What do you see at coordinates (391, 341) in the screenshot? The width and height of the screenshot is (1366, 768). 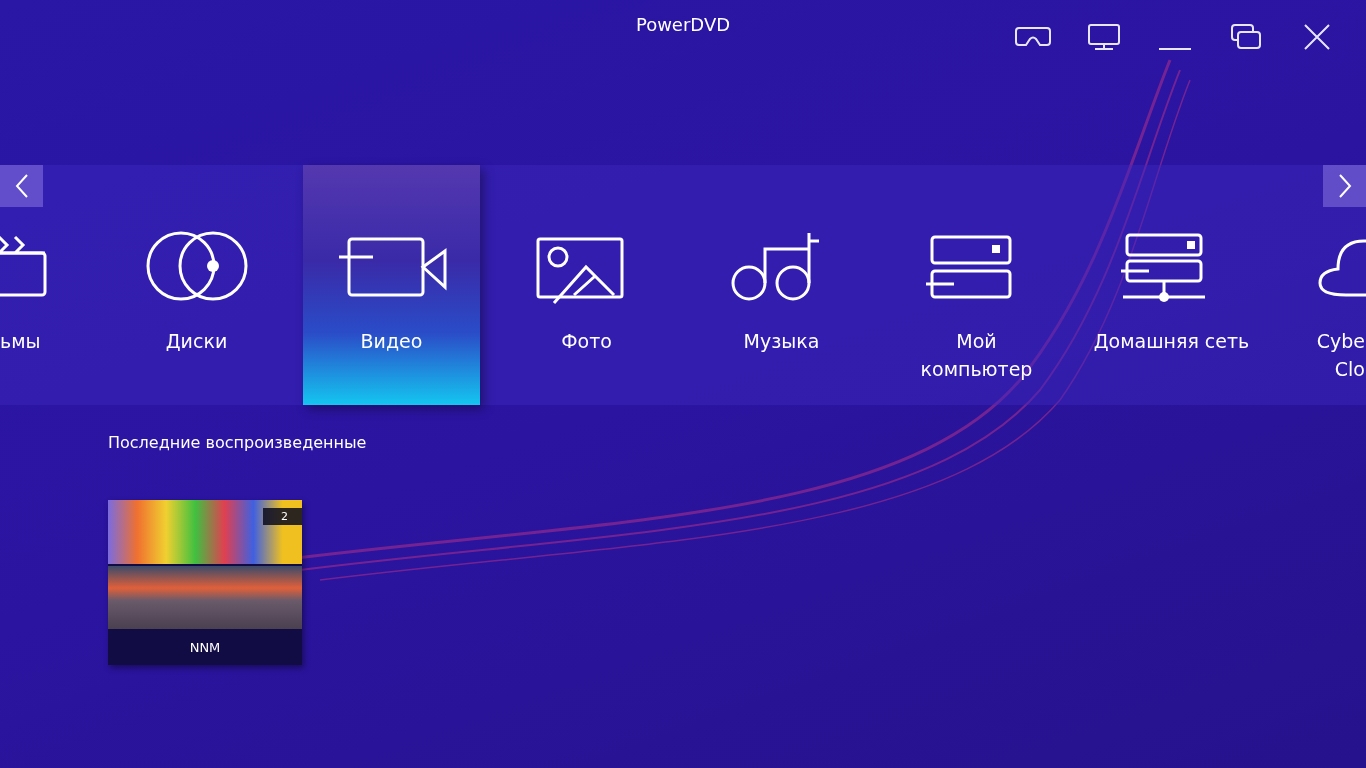 I see `category-label: Видео` at bounding box center [391, 341].